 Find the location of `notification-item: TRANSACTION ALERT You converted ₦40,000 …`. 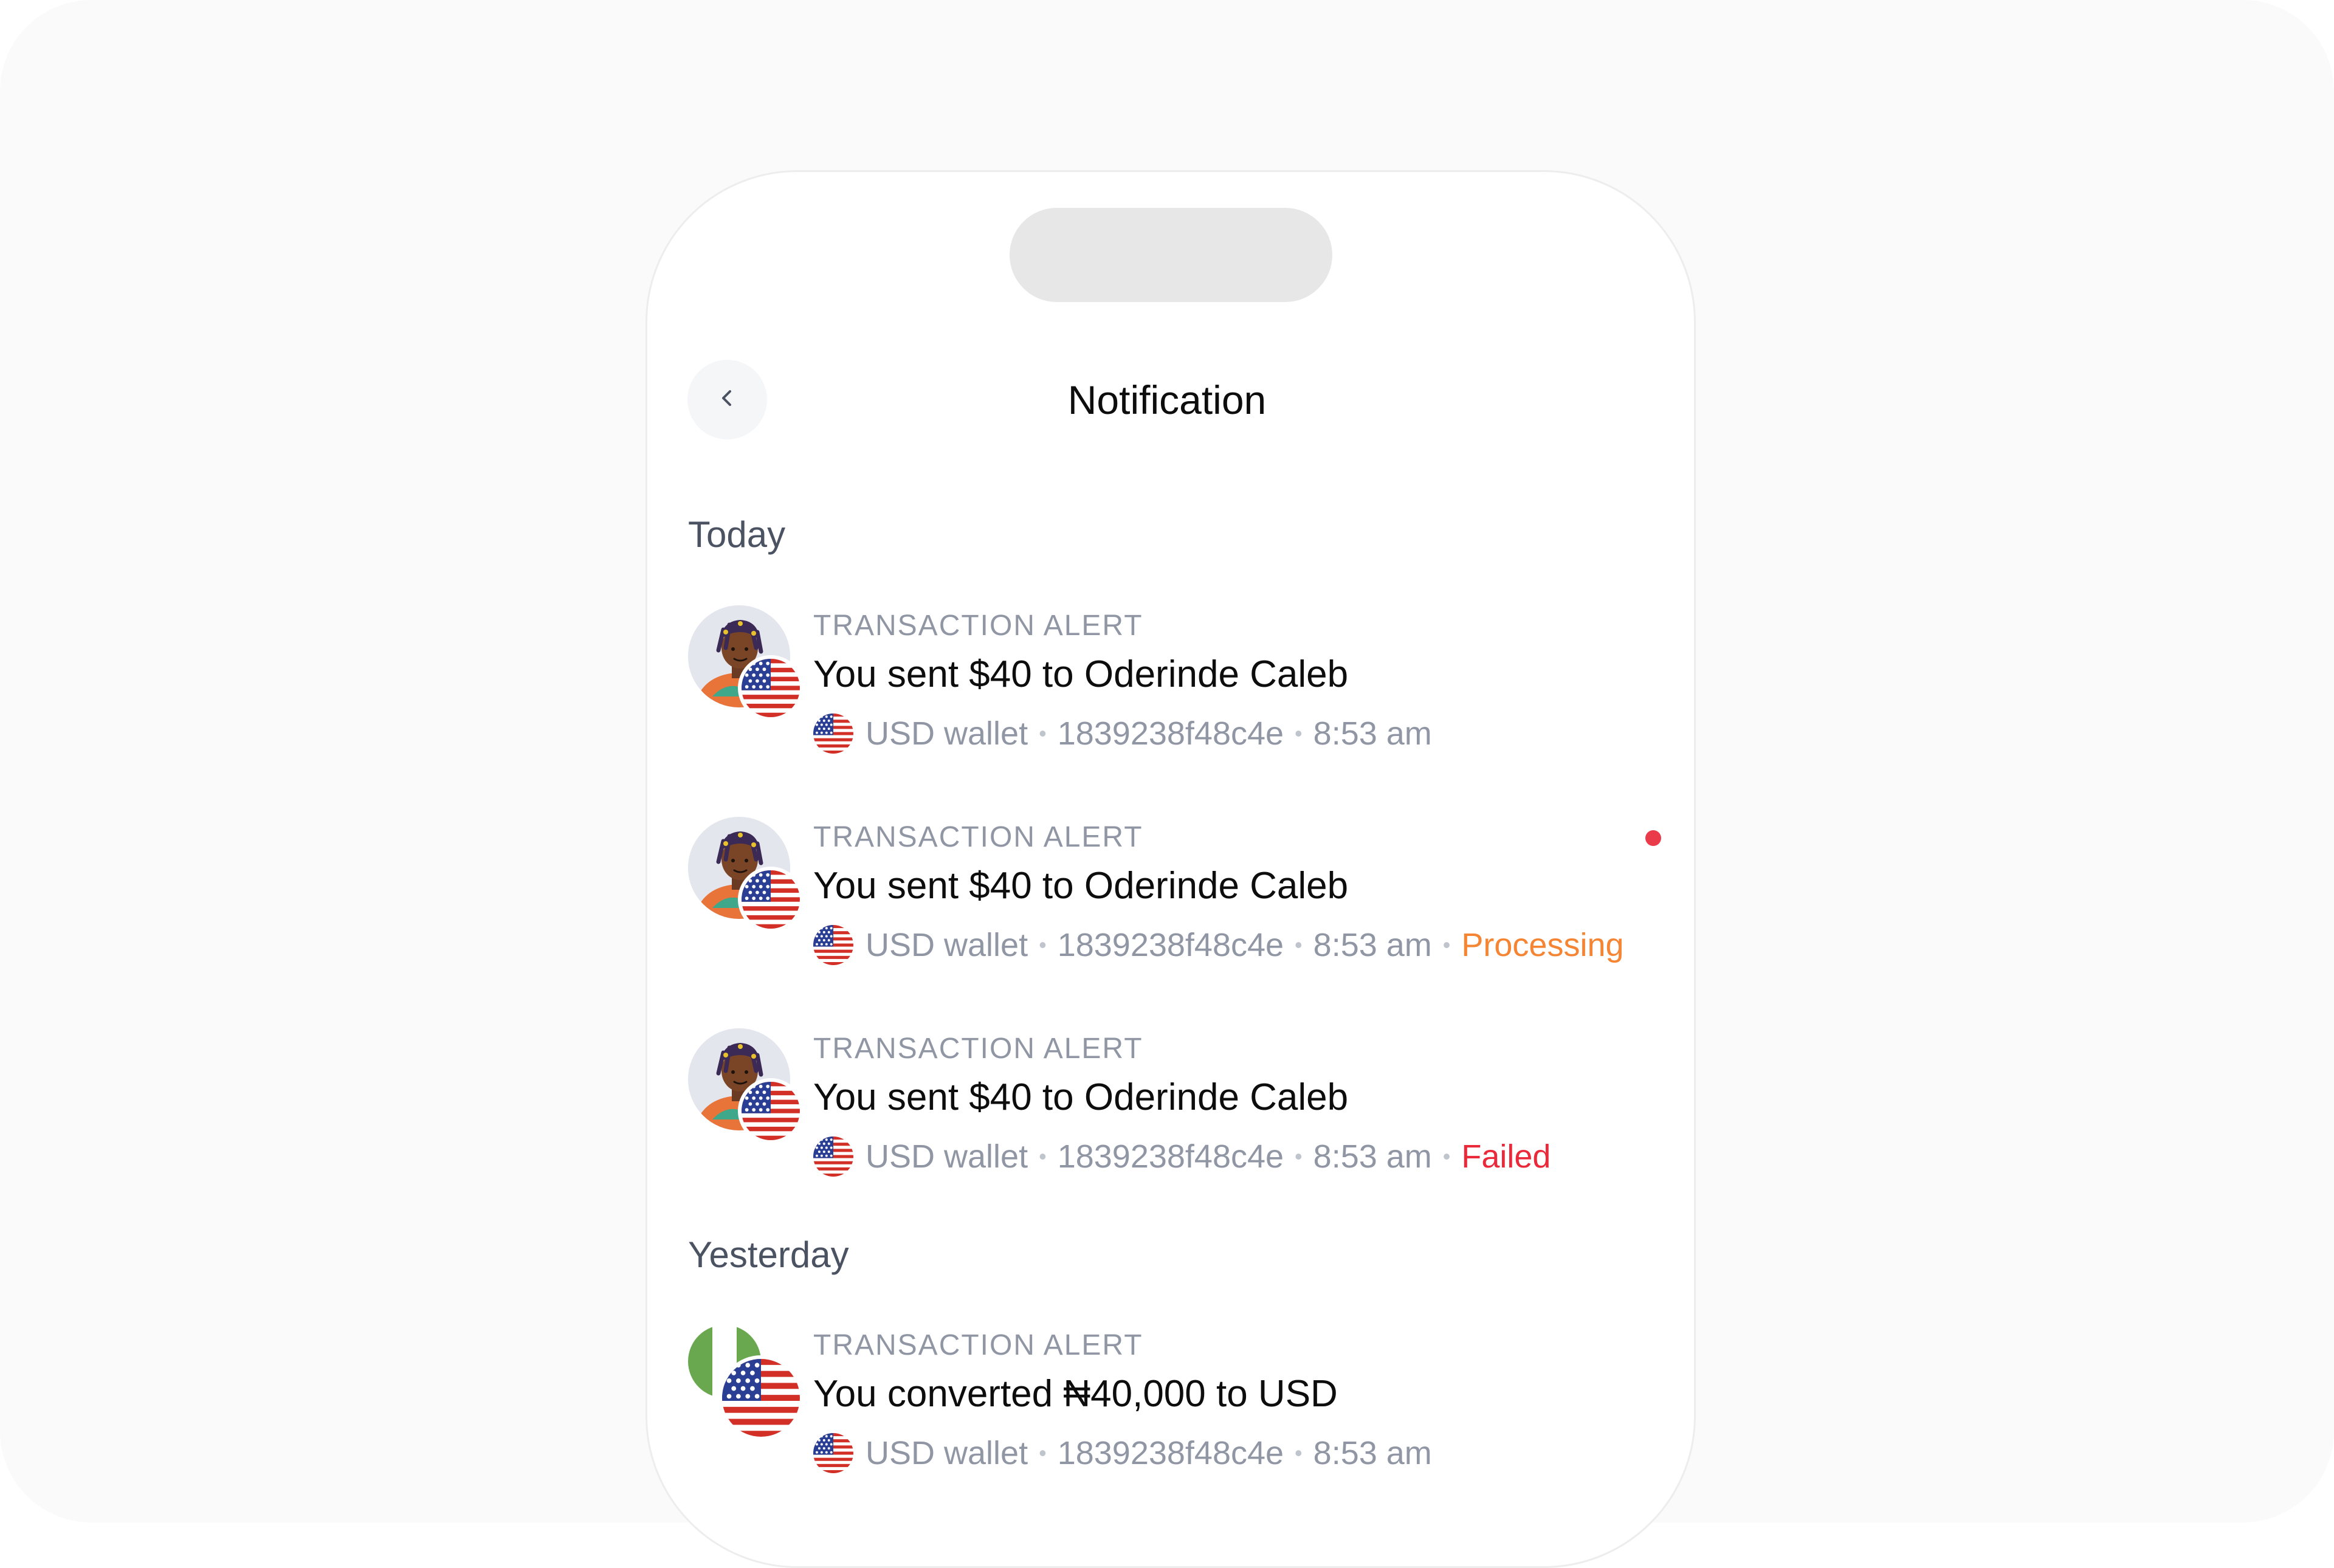

notification-item: TRANSACTION ALERT You converted ₦40,000 … is located at coordinates (1171, 1404).